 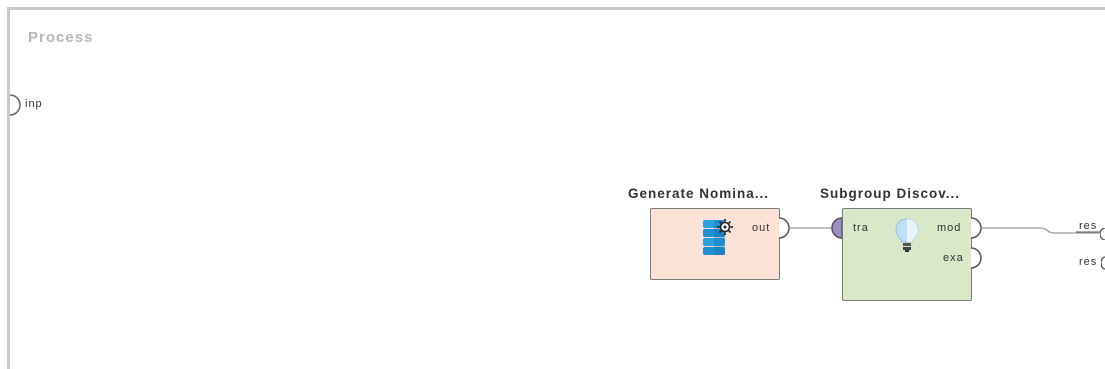 I want to click on subgroup-discovery-operator: tra mod exa, so click(x=907, y=254).